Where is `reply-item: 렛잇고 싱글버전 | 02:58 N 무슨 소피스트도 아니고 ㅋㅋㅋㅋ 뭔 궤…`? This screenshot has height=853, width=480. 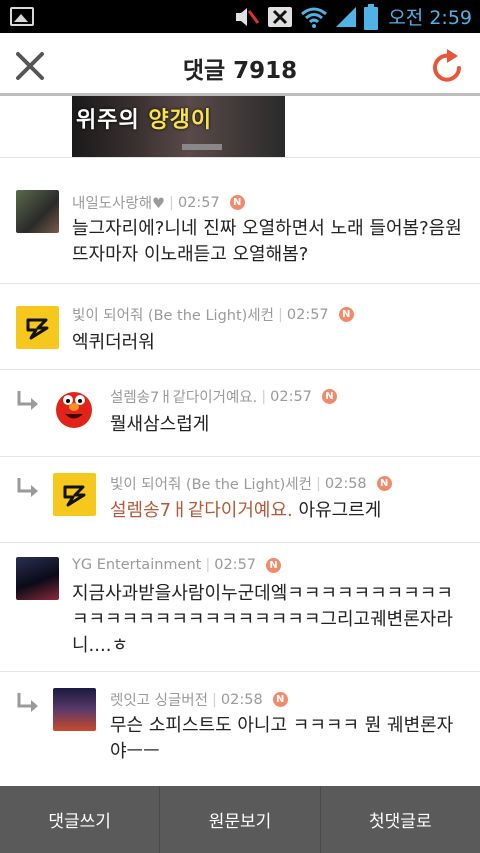 reply-item: 렛잇고 싱글버전 | 02:58 N 무슨 소피스트도 아니고 ㅋㅋㅋㅋ 뭔 궤… is located at coordinates (240, 729).